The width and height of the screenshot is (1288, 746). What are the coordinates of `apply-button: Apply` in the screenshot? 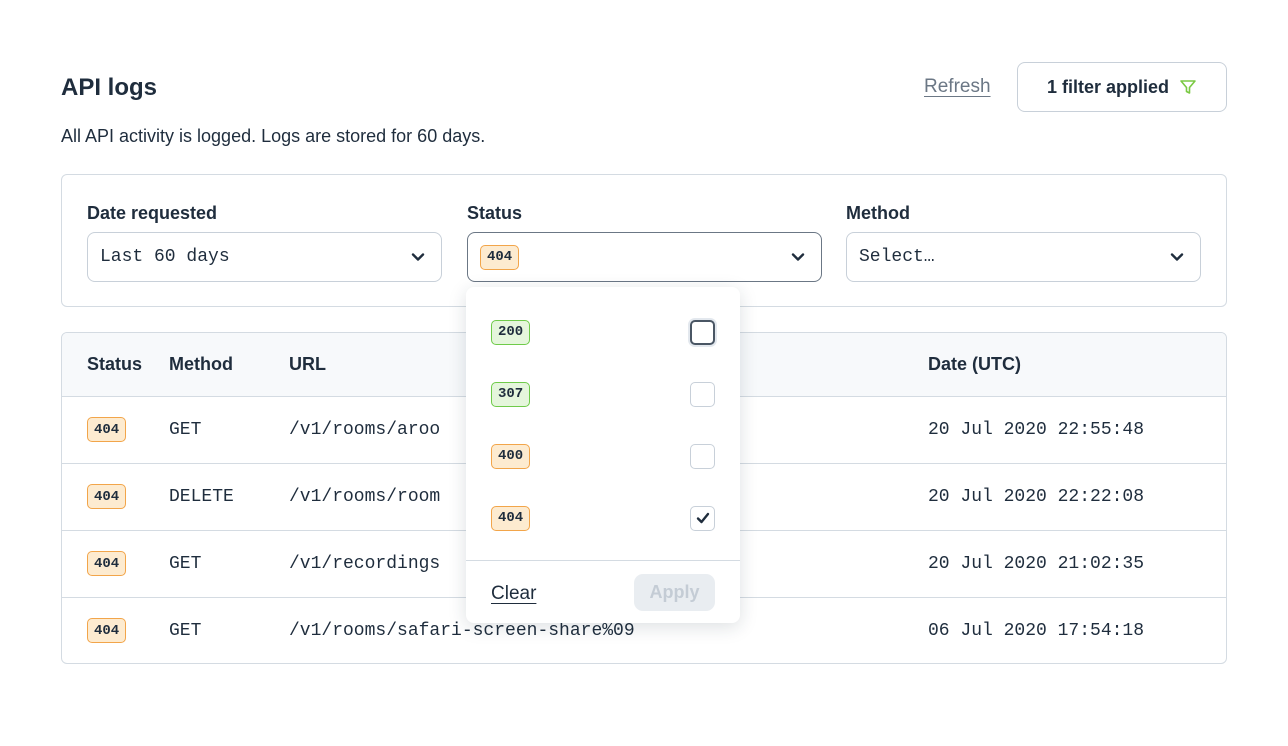 It's located at (674, 592).